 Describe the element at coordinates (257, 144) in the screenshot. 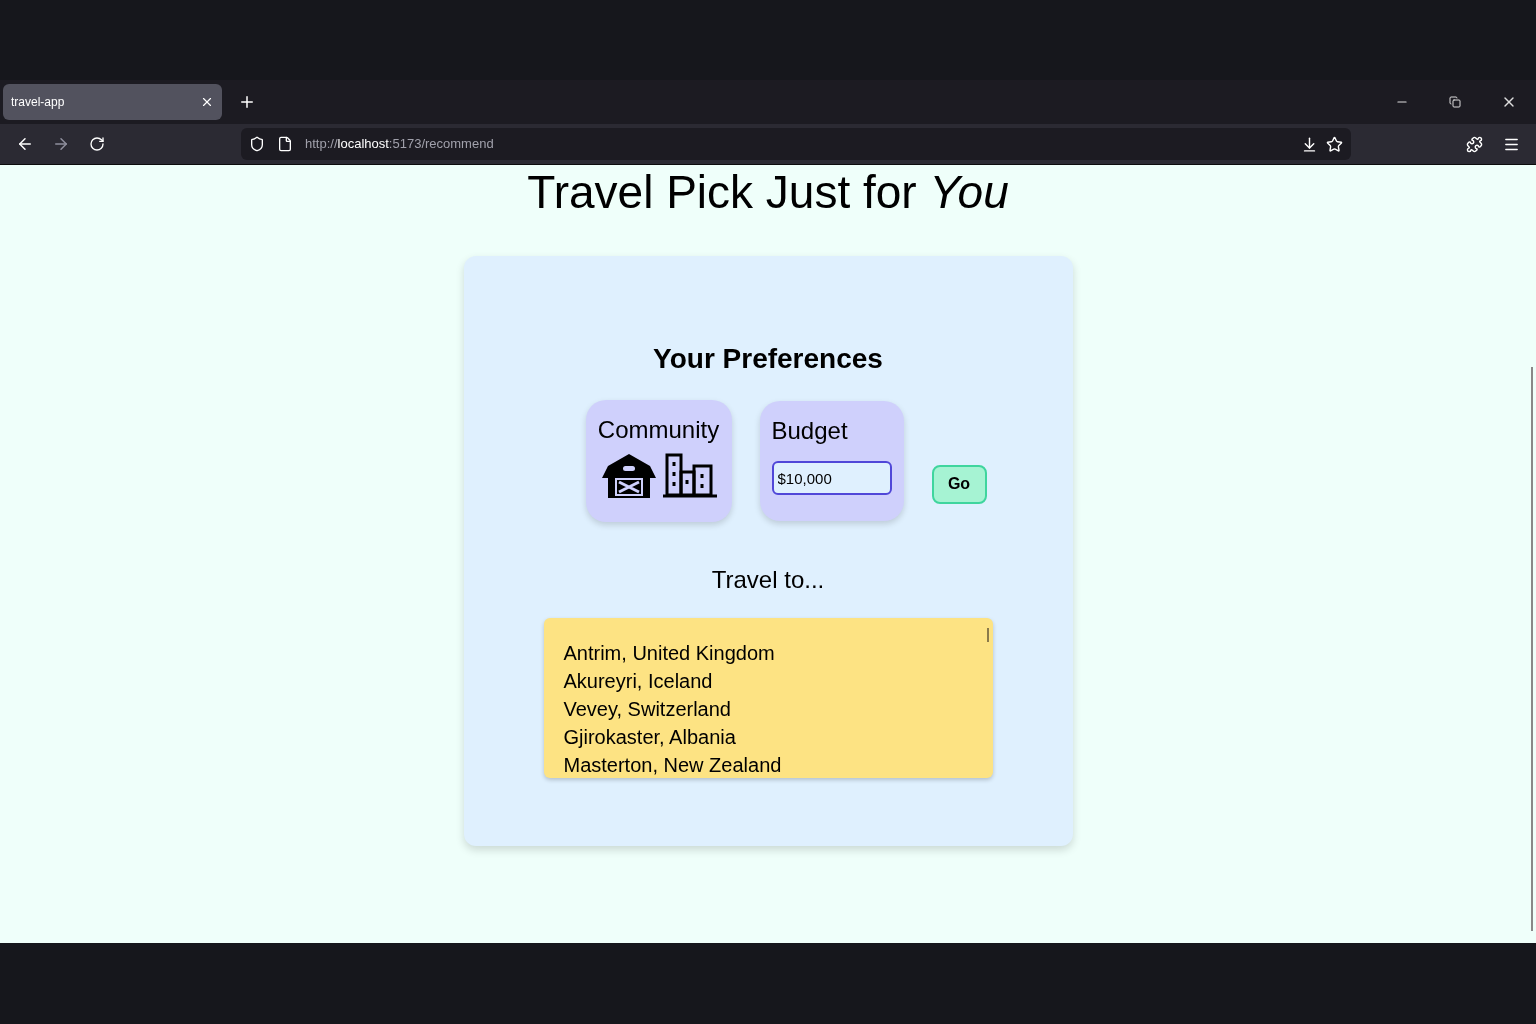

I see `shield-icon` at that location.